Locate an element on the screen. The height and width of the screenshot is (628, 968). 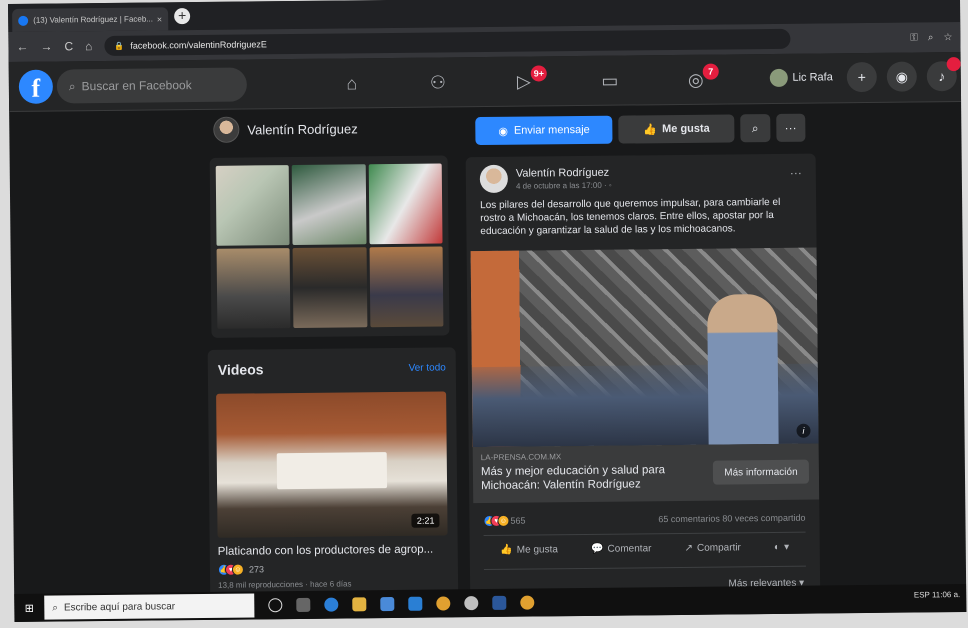
browser-tab: (13) Valentín Rodríguez | Faceb... × is located at coordinates (90, 19).